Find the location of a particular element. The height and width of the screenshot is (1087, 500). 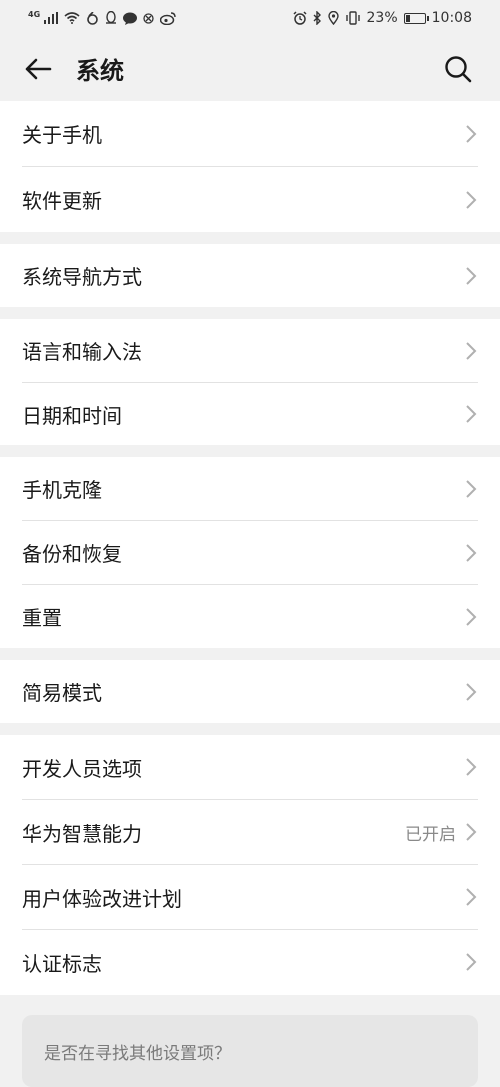

list-item-label: 语言和输入法 is located at coordinates (82, 352).